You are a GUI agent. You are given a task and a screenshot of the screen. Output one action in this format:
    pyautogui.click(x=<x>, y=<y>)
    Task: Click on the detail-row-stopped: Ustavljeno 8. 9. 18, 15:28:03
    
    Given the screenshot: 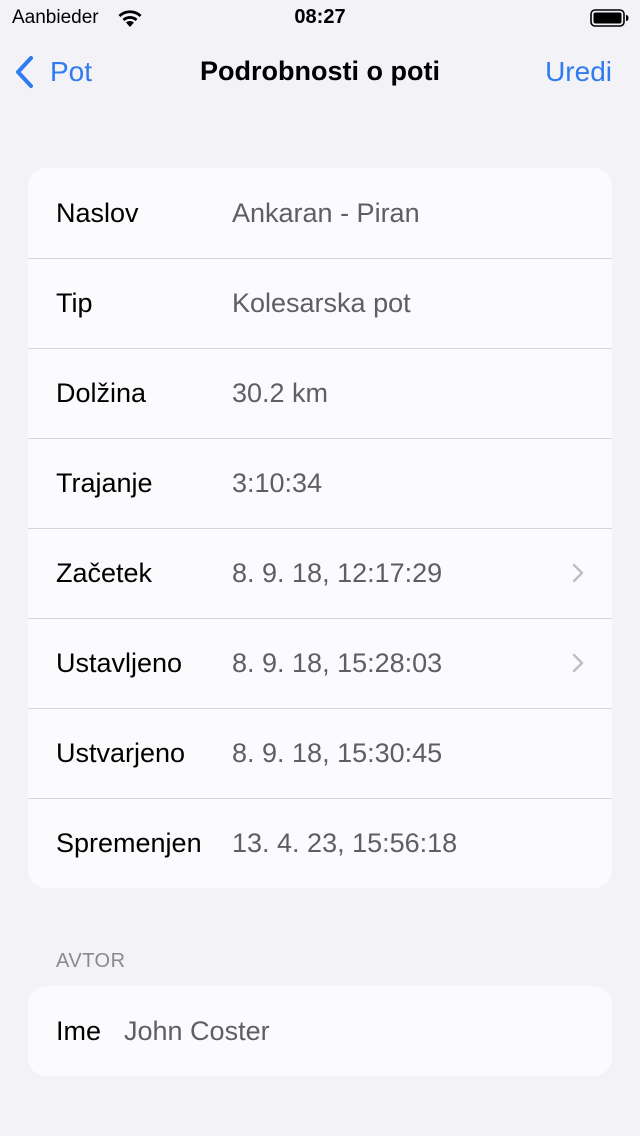 What is the action you would take?
    pyautogui.click(x=320, y=663)
    